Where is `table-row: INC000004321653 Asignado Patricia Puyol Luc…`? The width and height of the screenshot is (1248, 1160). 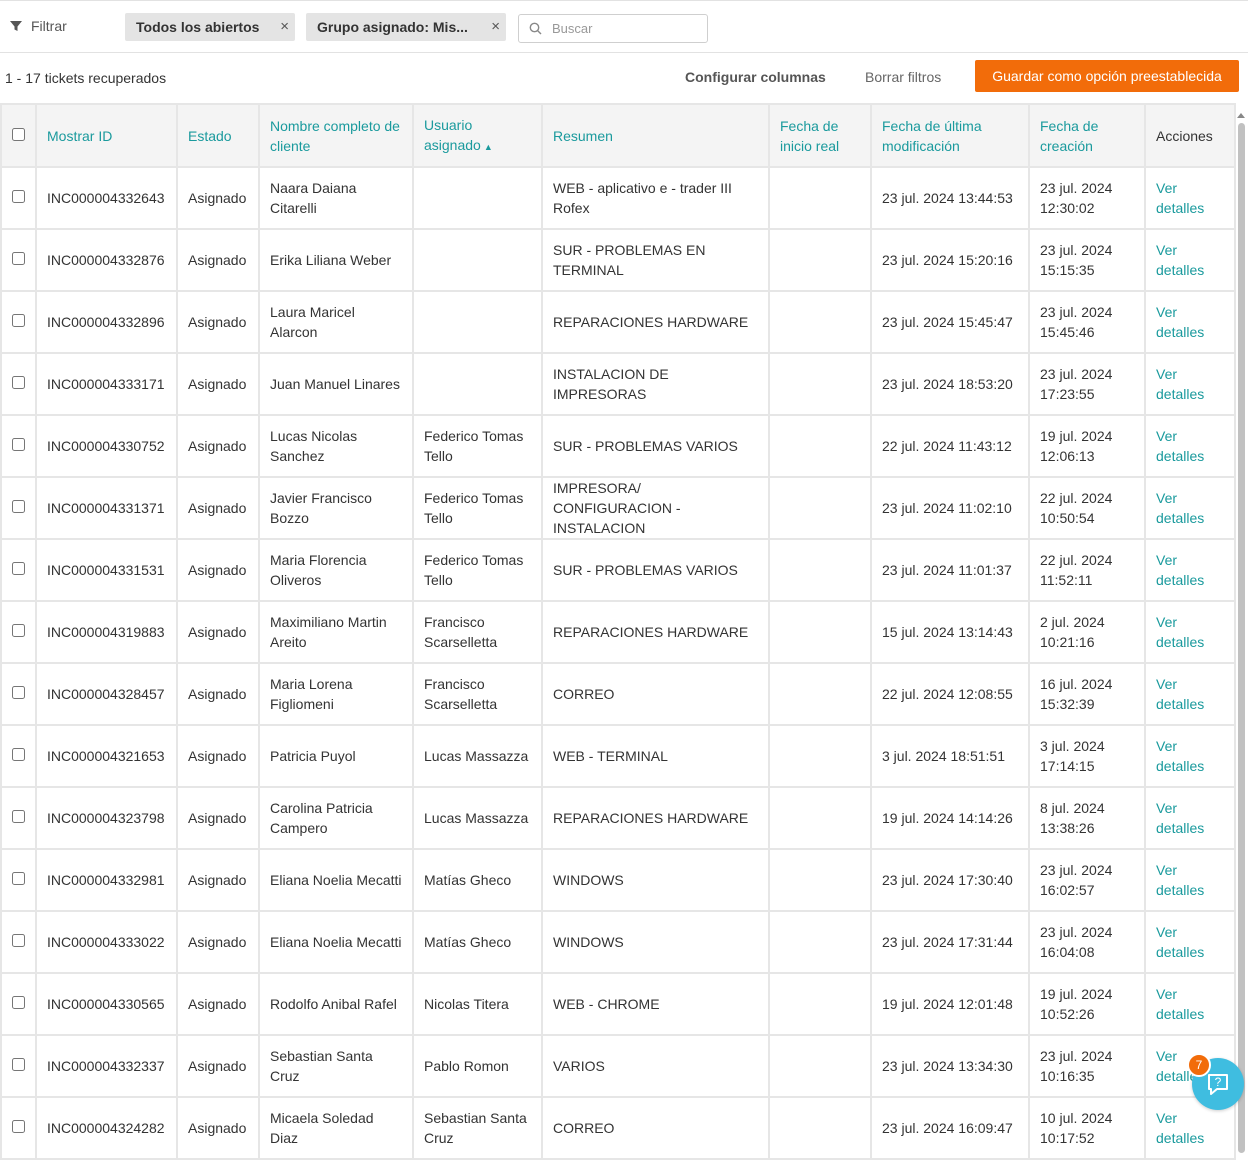
table-row: INC000004321653 Asignado Patricia Puyol Luc… is located at coordinates (618, 756).